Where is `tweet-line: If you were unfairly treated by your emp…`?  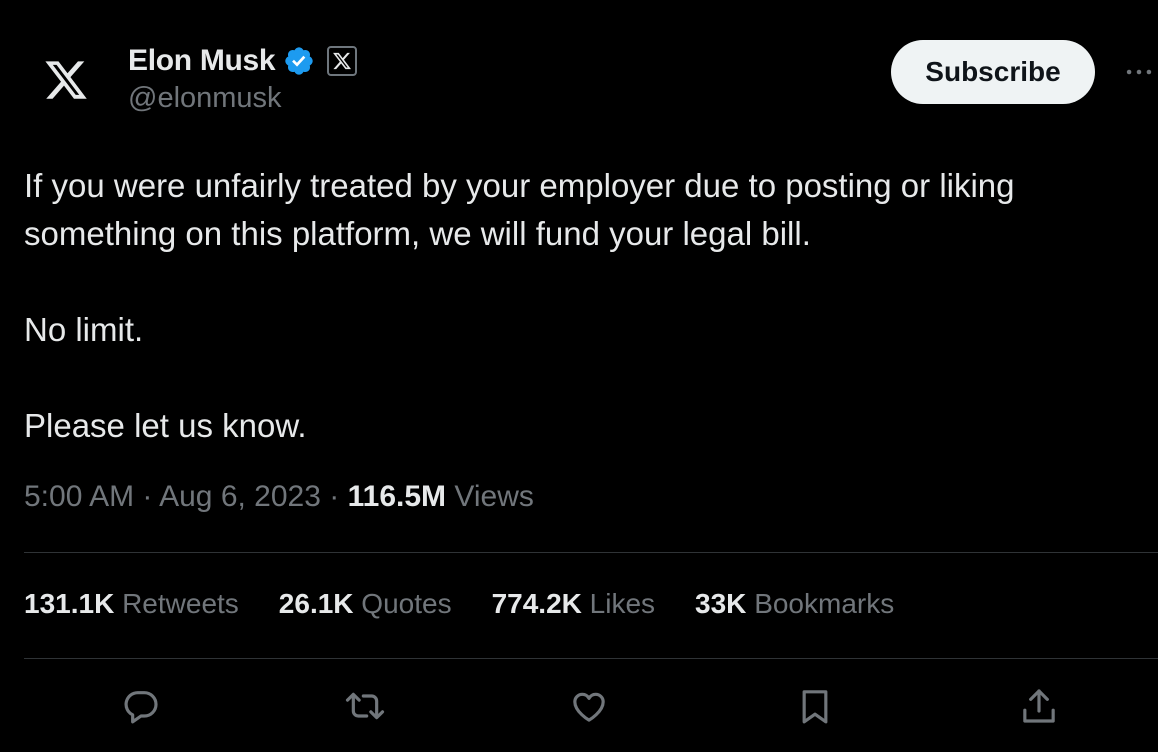
tweet-line: If you were unfairly treated by your emp… is located at coordinates (519, 185).